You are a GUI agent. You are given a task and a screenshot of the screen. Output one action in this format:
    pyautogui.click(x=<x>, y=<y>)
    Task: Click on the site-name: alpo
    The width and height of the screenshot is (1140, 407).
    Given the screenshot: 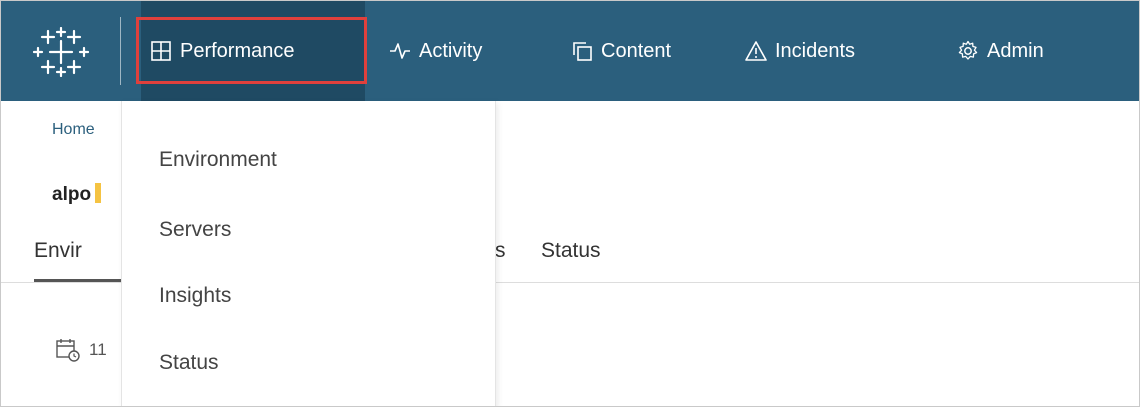 What is the action you would take?
    pyautogui.click(x=72, y=194)
    